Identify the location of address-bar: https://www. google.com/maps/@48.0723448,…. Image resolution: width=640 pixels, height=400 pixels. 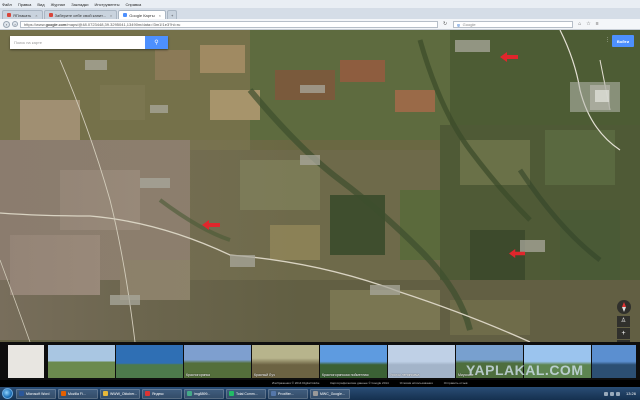
(229, 24).